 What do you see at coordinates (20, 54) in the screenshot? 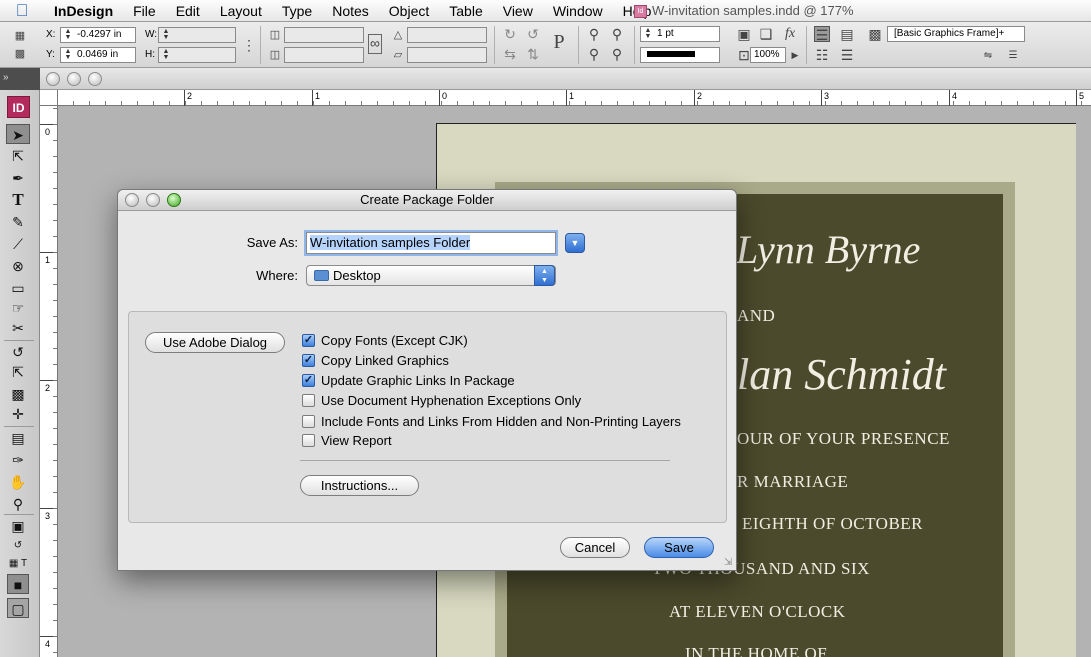
I see `reference-grid-icon: ▩` at bounding box center [20, 54].